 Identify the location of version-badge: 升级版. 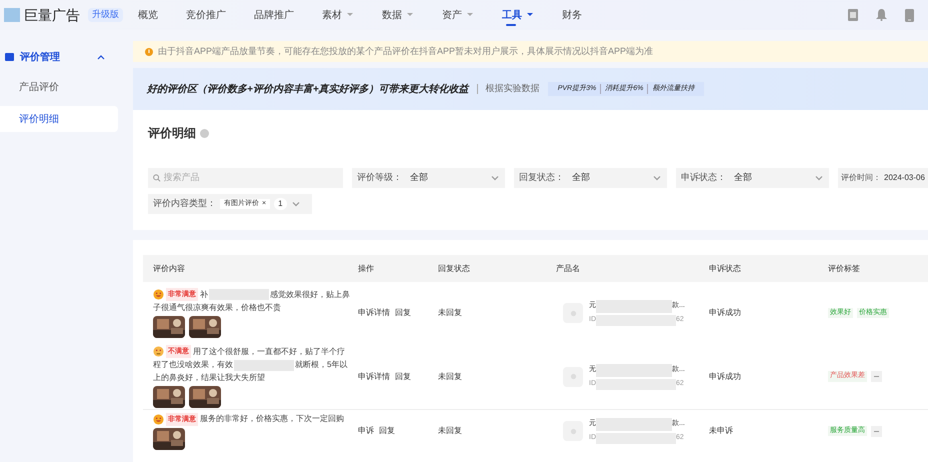
(105, 15).